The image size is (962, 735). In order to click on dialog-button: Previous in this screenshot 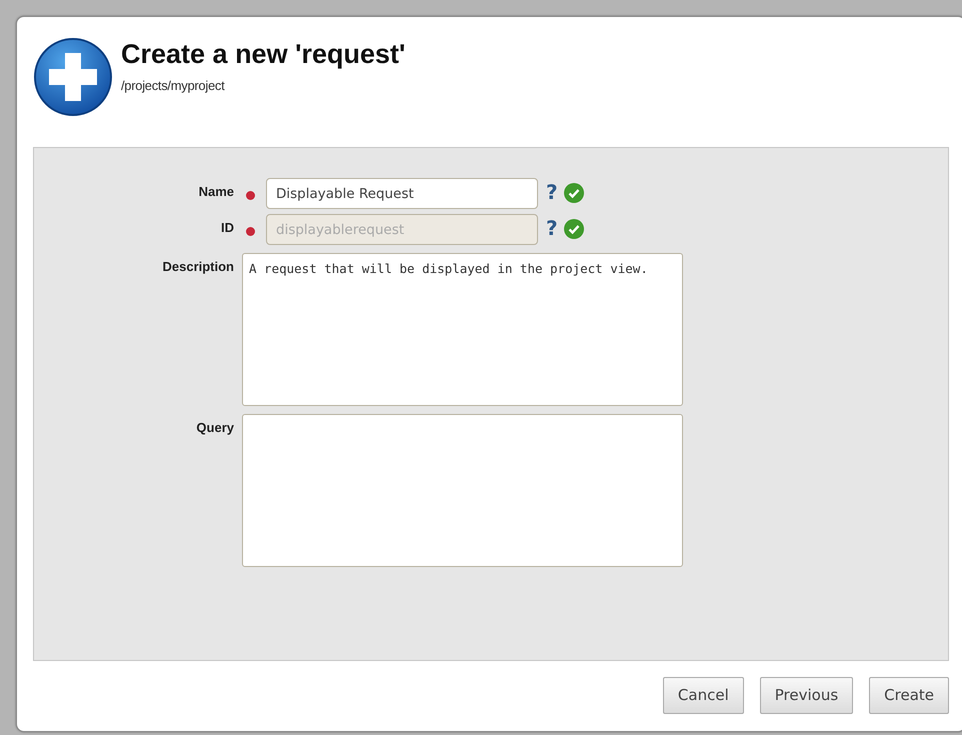, I will do `click(807, 695)`.